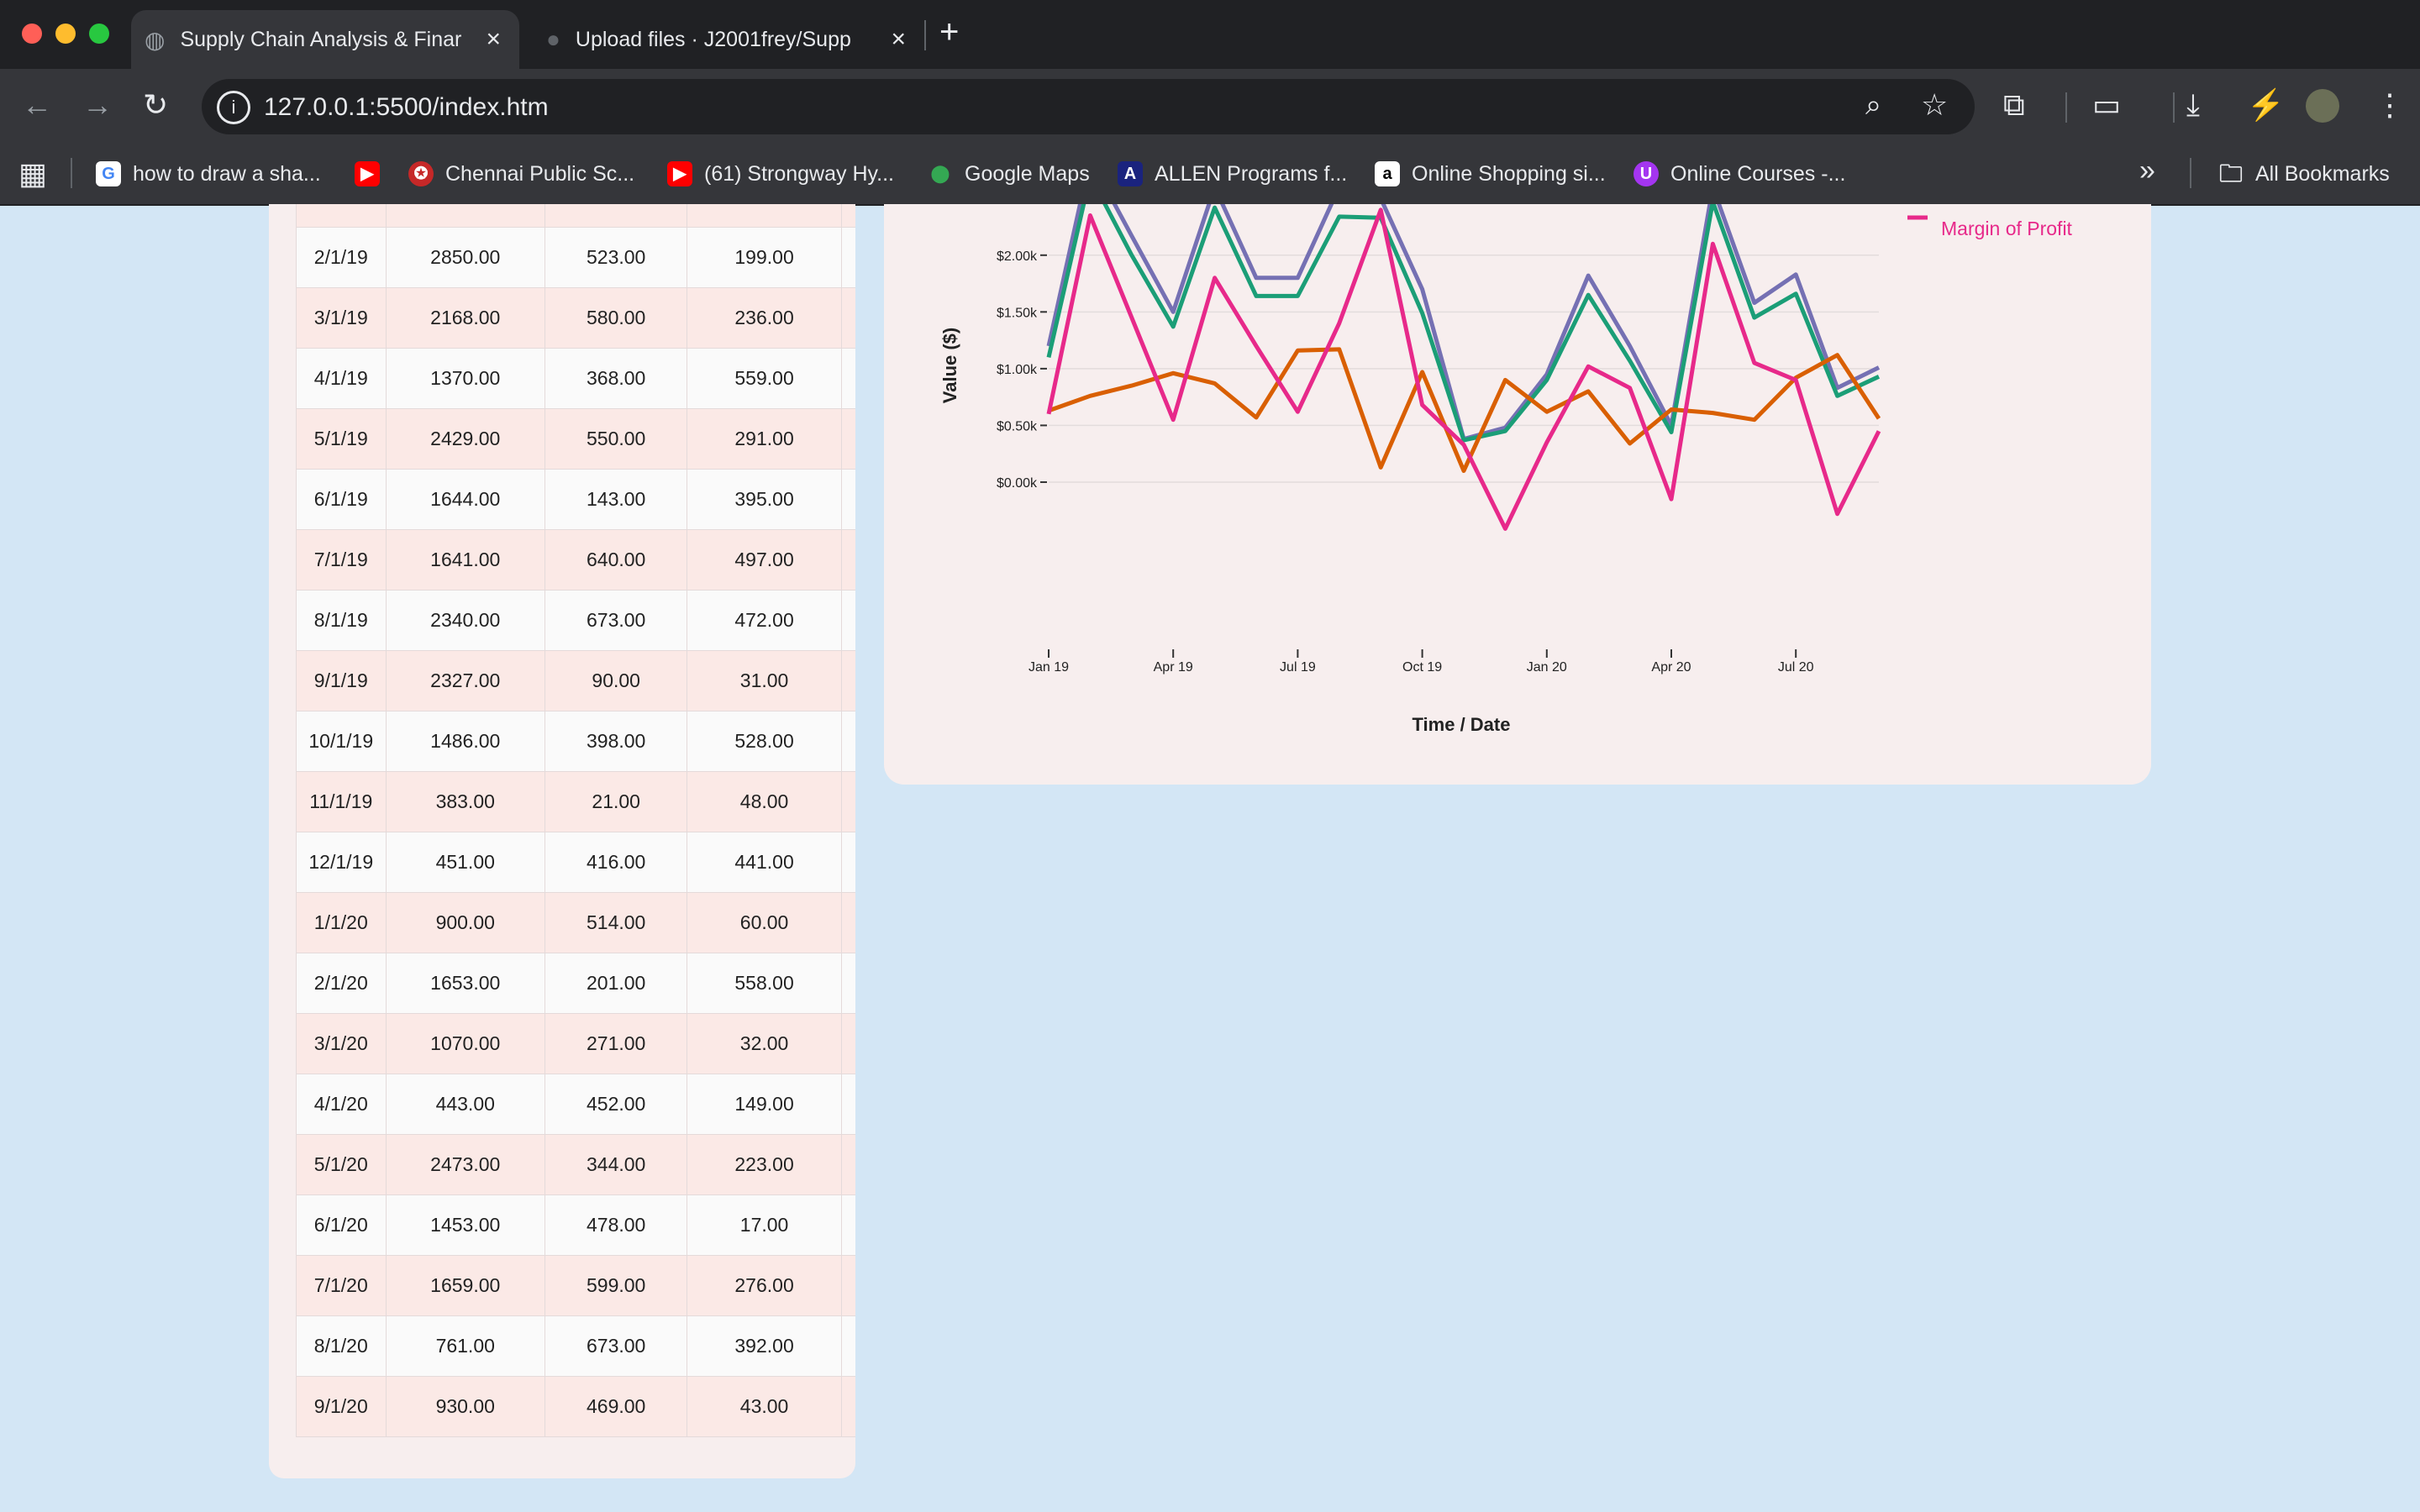  What do you see at coordinates (2304, 173) in the screenshot?
I see `all-bookmarks-button: 🗀 All Bookmarks` at bounding box center [2304, 173].